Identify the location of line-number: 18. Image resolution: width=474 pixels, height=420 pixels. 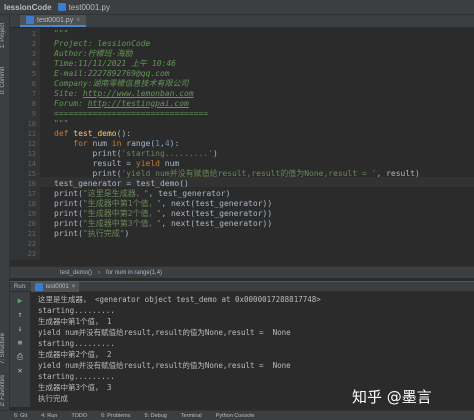
(31, 204).